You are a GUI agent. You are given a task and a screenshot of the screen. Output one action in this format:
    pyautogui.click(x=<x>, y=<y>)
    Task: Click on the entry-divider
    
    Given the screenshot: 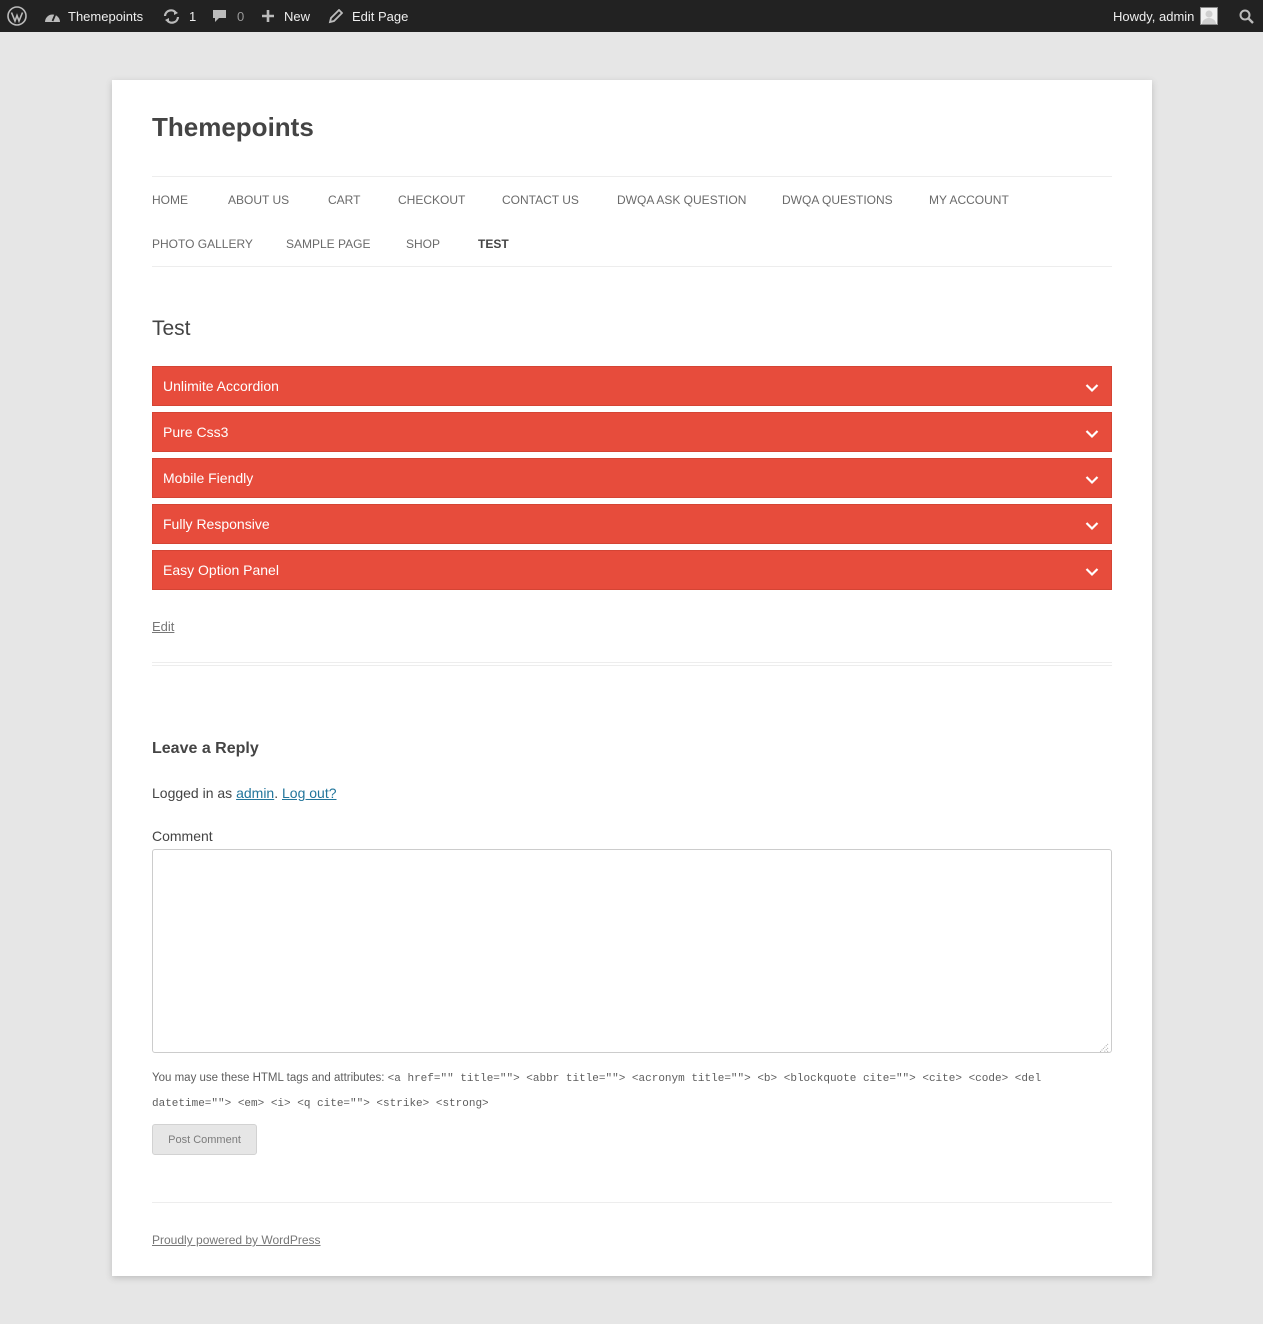 What is the action you would take?
    pyautogui.click(x=632, y=664)
    